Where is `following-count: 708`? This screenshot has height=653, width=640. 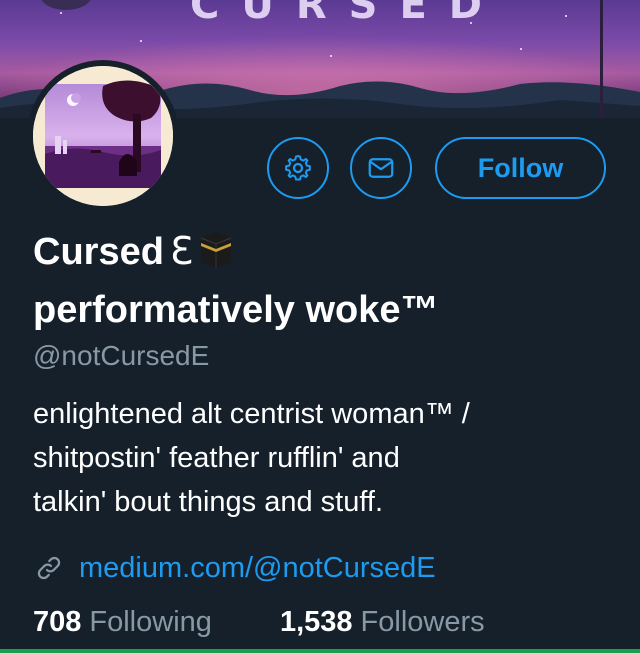 following-count: 708 is located at coordinates (57, 622).